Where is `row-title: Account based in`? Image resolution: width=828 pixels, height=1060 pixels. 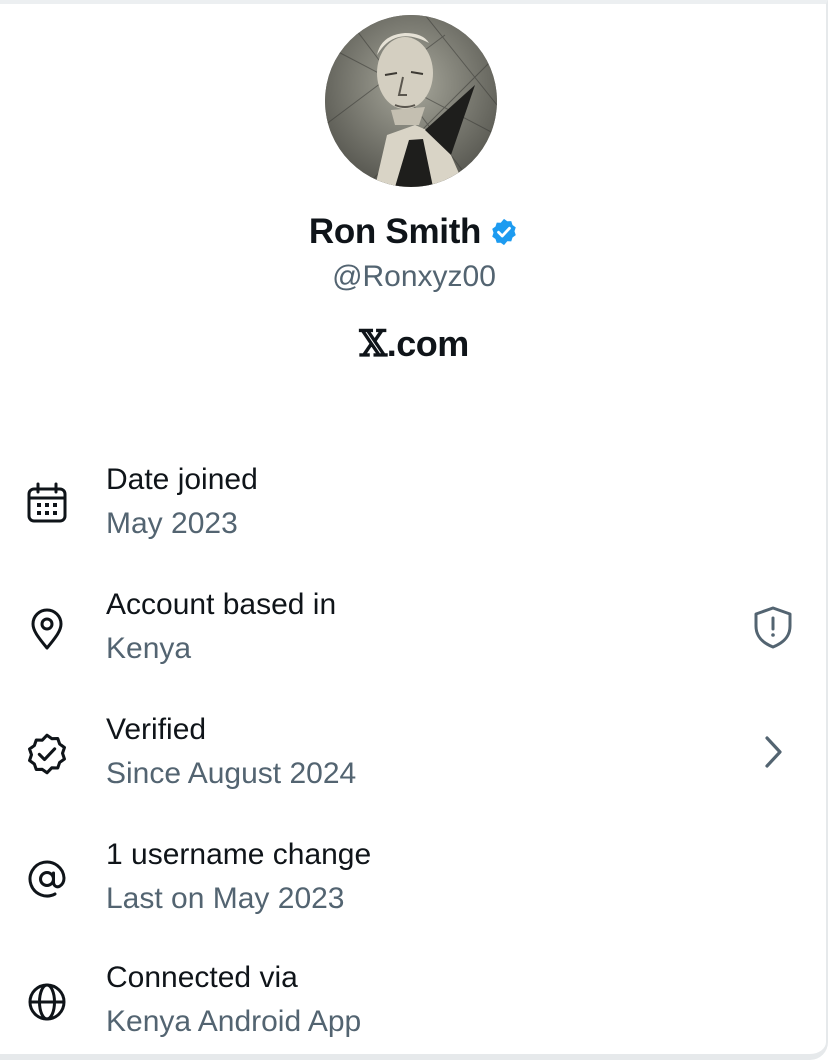 row-title: Account based in is located at coordinates (221, 604).